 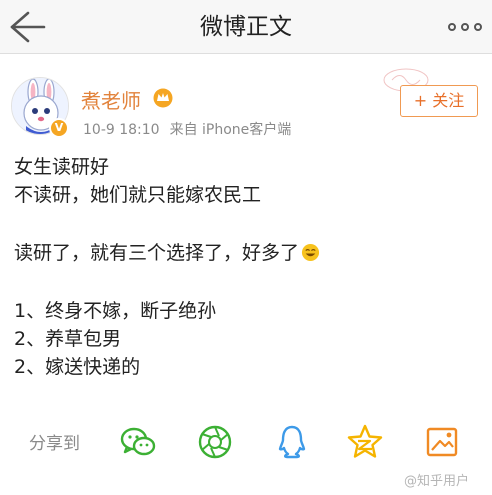 I want to click on post-line-text: 读研了，就有三个选择了，好多了, so click(x=157, y=253).